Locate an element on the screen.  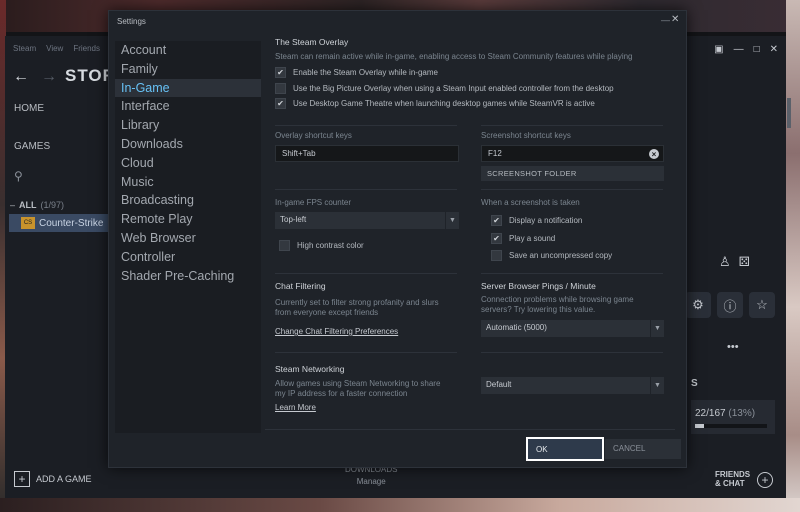
nav-downloads: Downloads is located at coordinates (188, 144).